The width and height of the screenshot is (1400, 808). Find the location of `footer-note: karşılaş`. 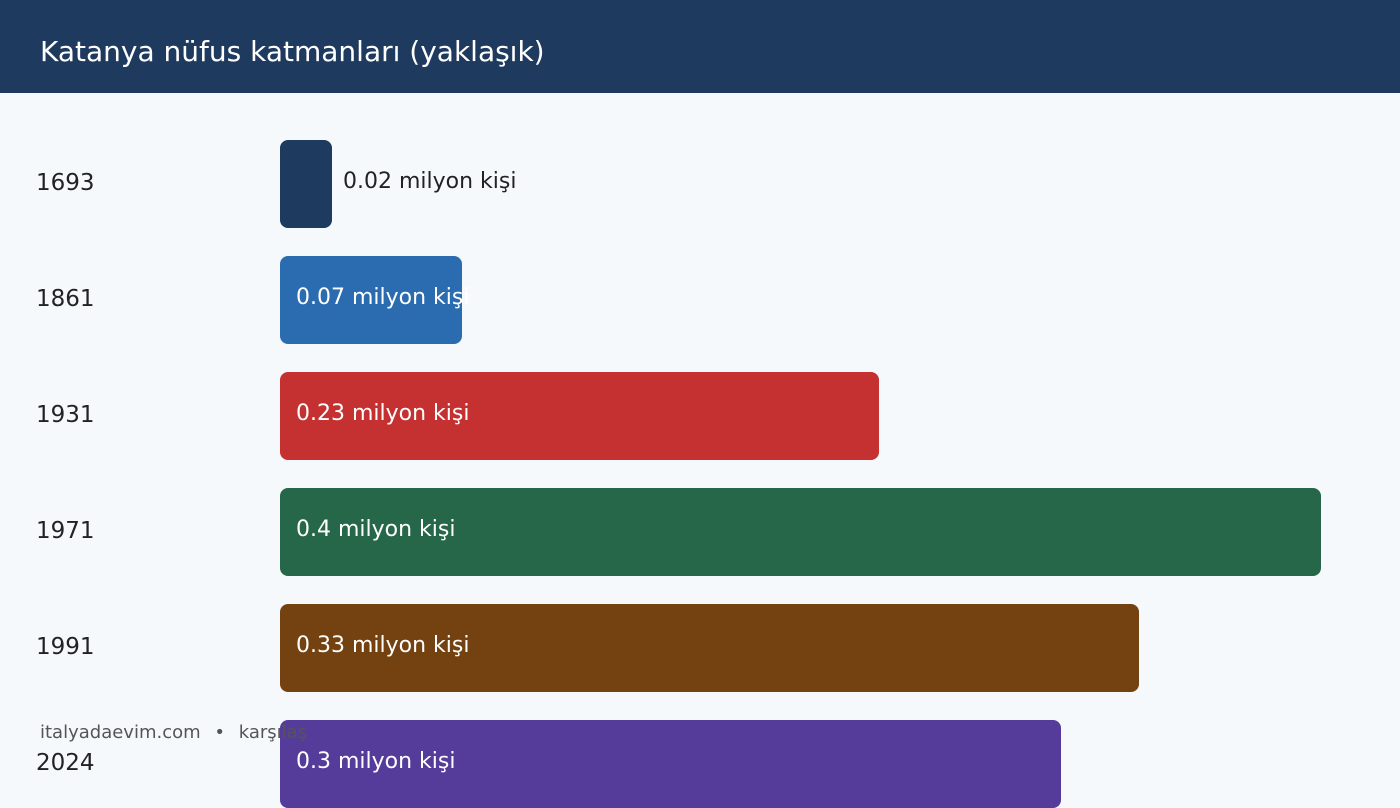

footer-note: karşılaş is located at coordinates (273, 732).